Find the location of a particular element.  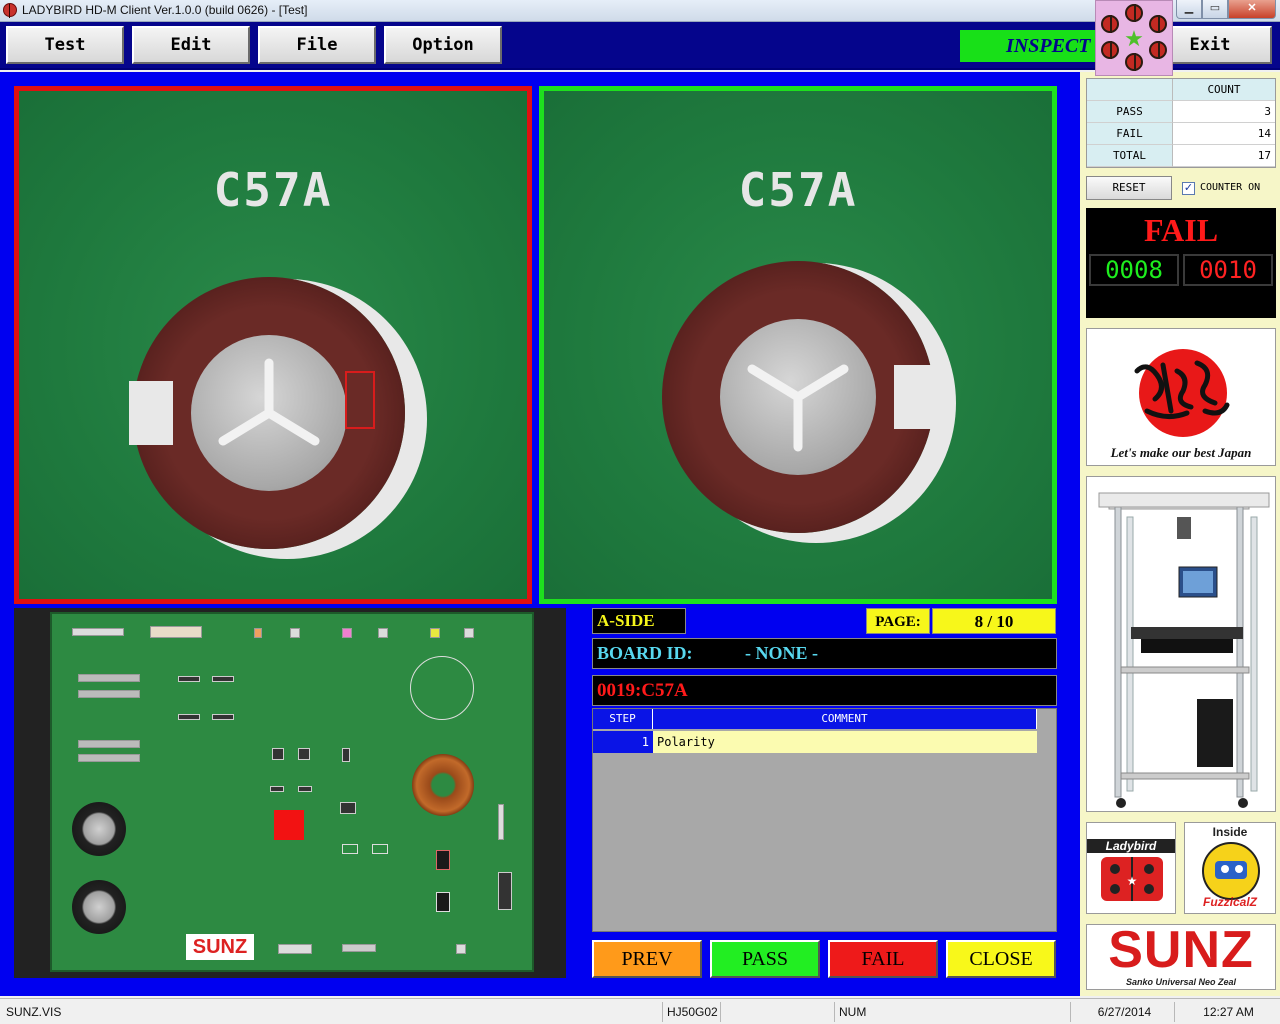

pass-count-value: 3 is located at coordinates (1224, 112).